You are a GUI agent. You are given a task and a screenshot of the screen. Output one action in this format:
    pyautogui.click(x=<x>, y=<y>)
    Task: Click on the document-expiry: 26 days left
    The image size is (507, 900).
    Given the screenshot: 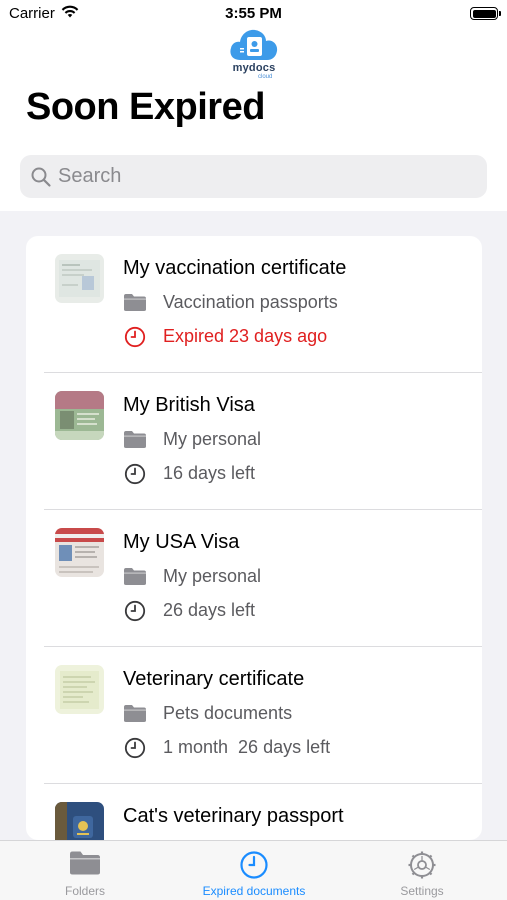 What is the action you would take?
    pyautogui.click(x=189, y=610)
    